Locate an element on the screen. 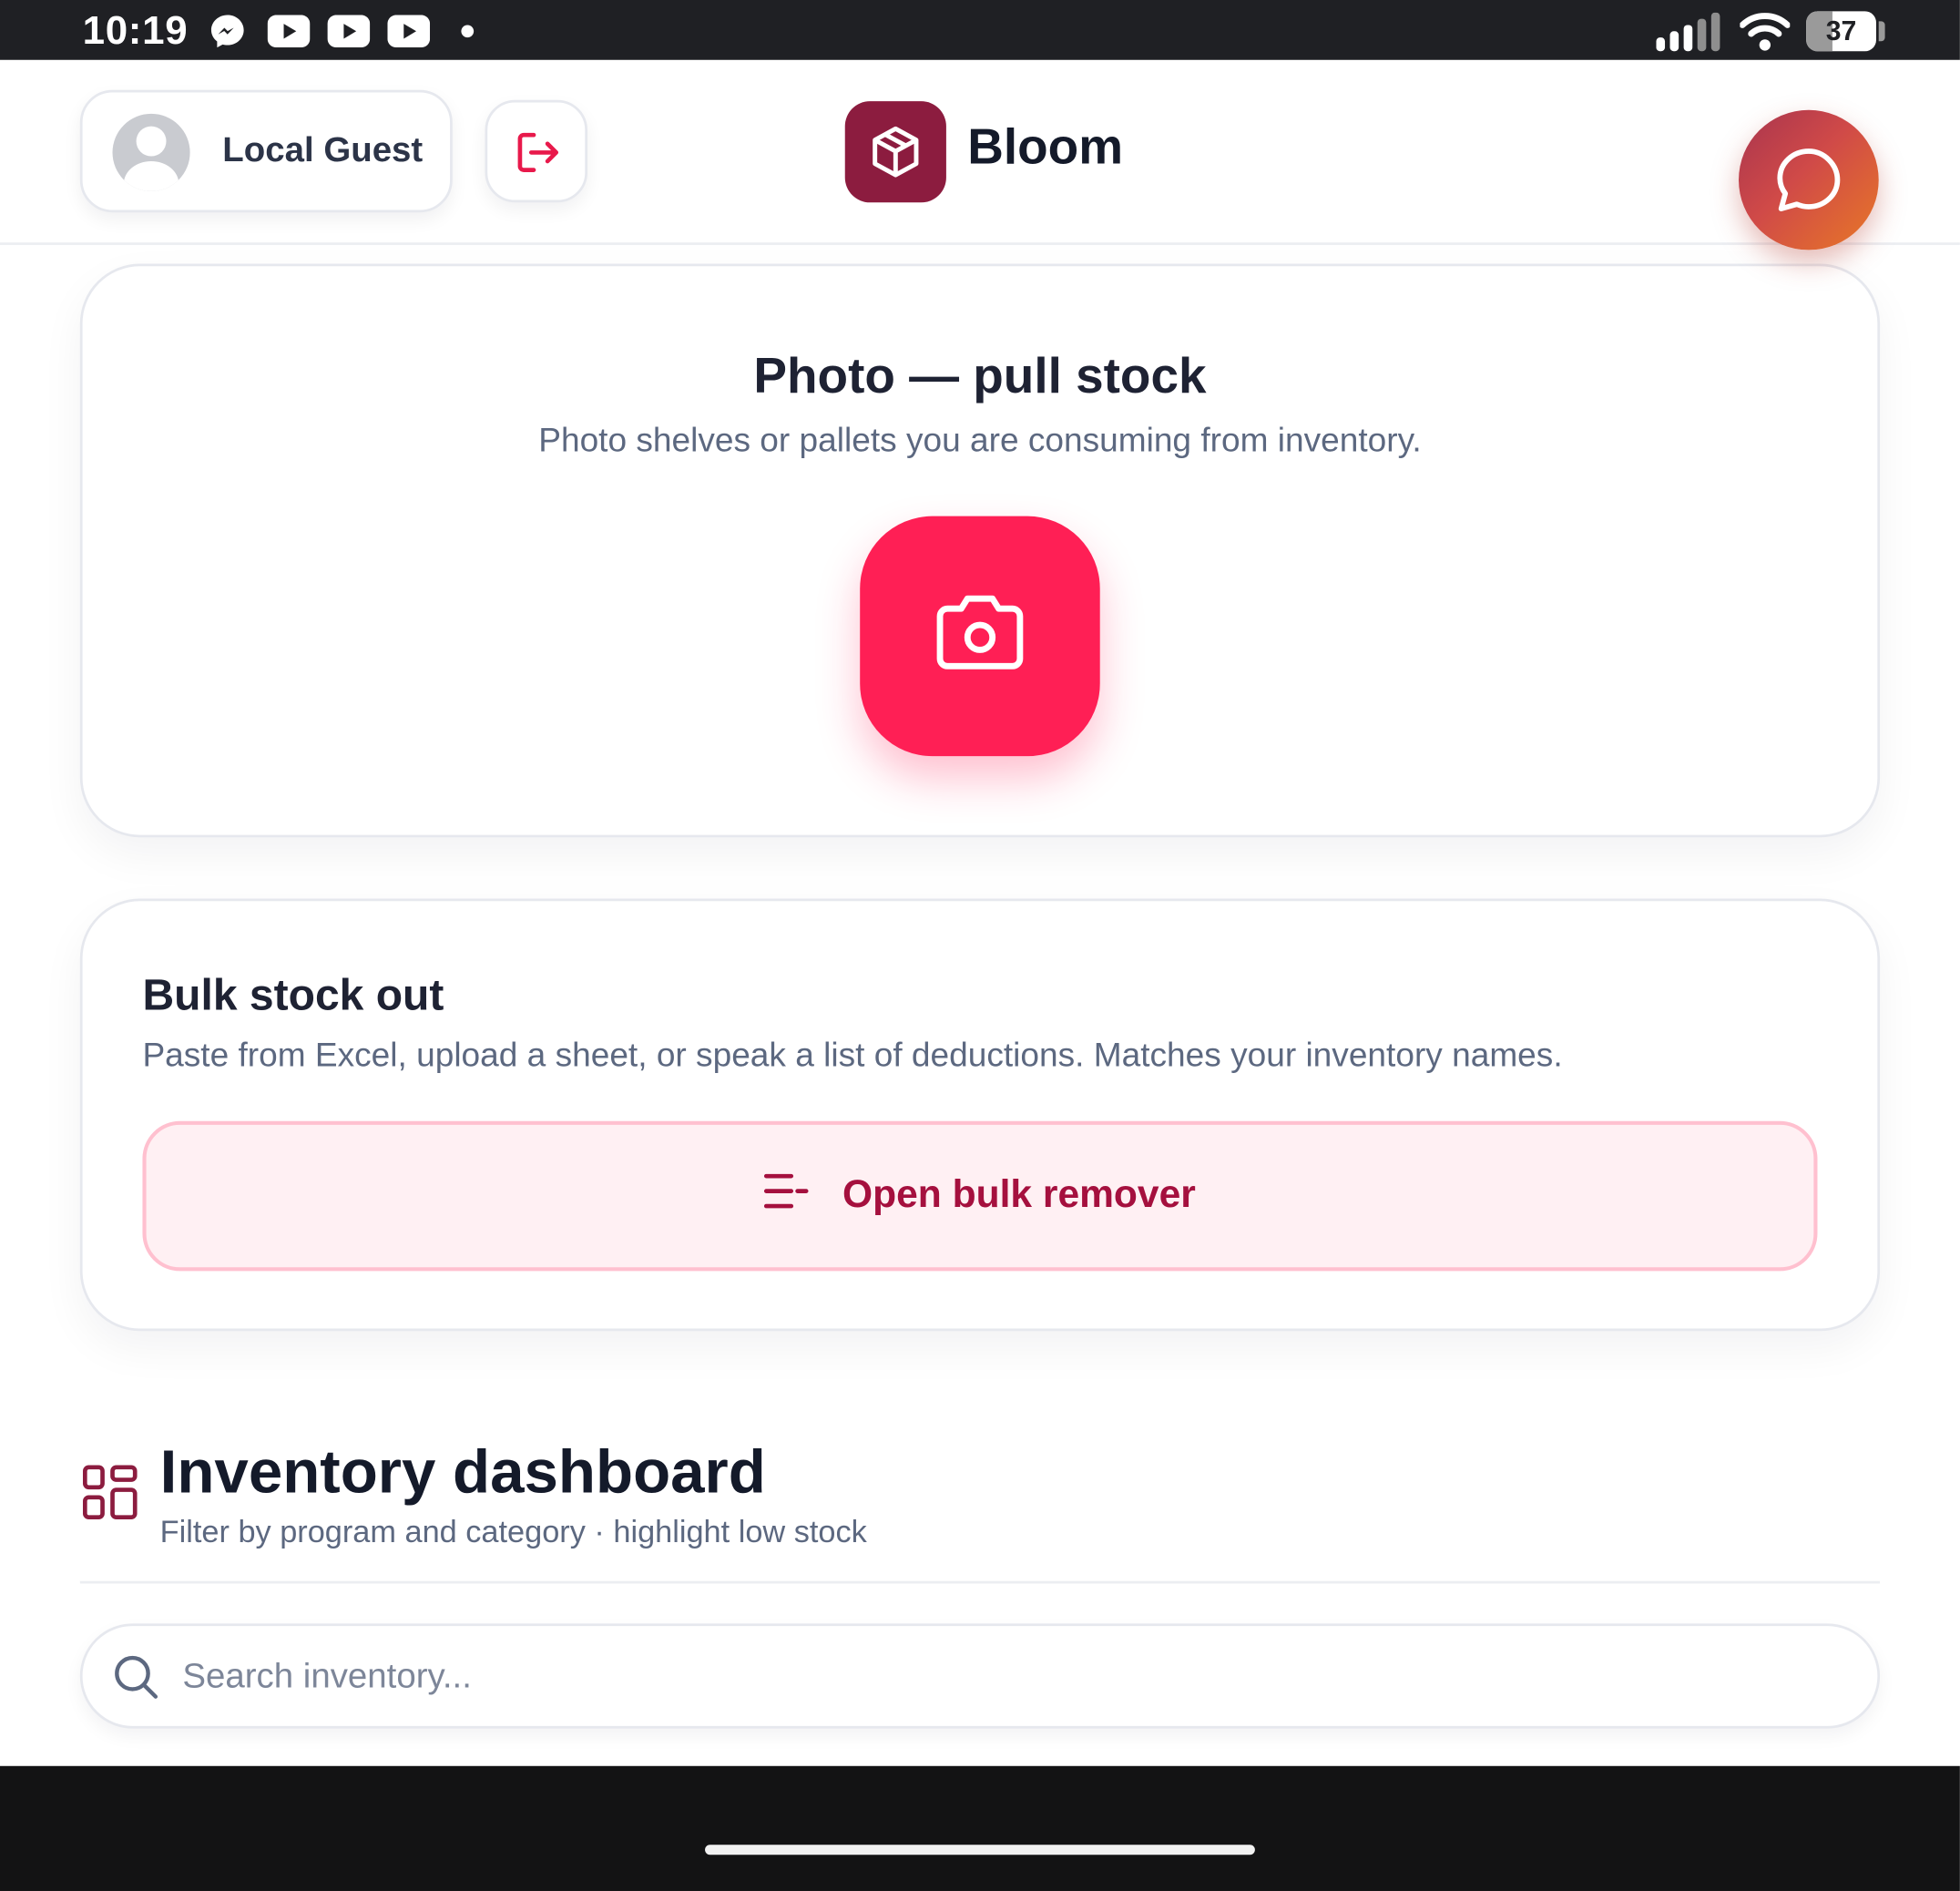 This screenshot has width=1960, height=1891. battery-icon: 37 is located at coordinates (1841, 31).